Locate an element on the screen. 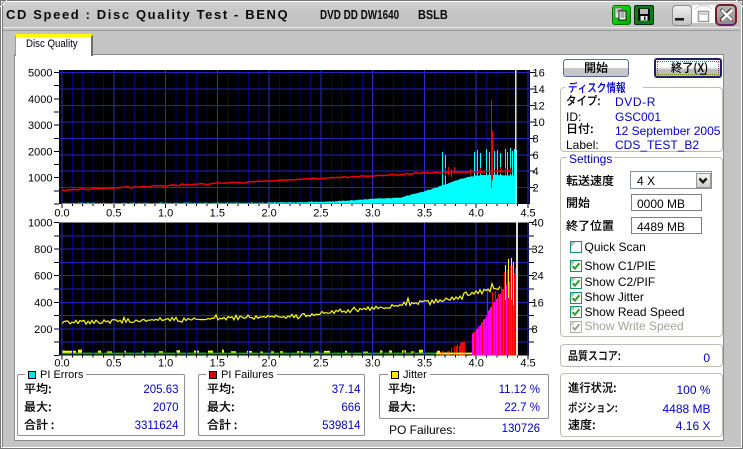  svg-text: 4.5 is located at coordinates (527, 364).